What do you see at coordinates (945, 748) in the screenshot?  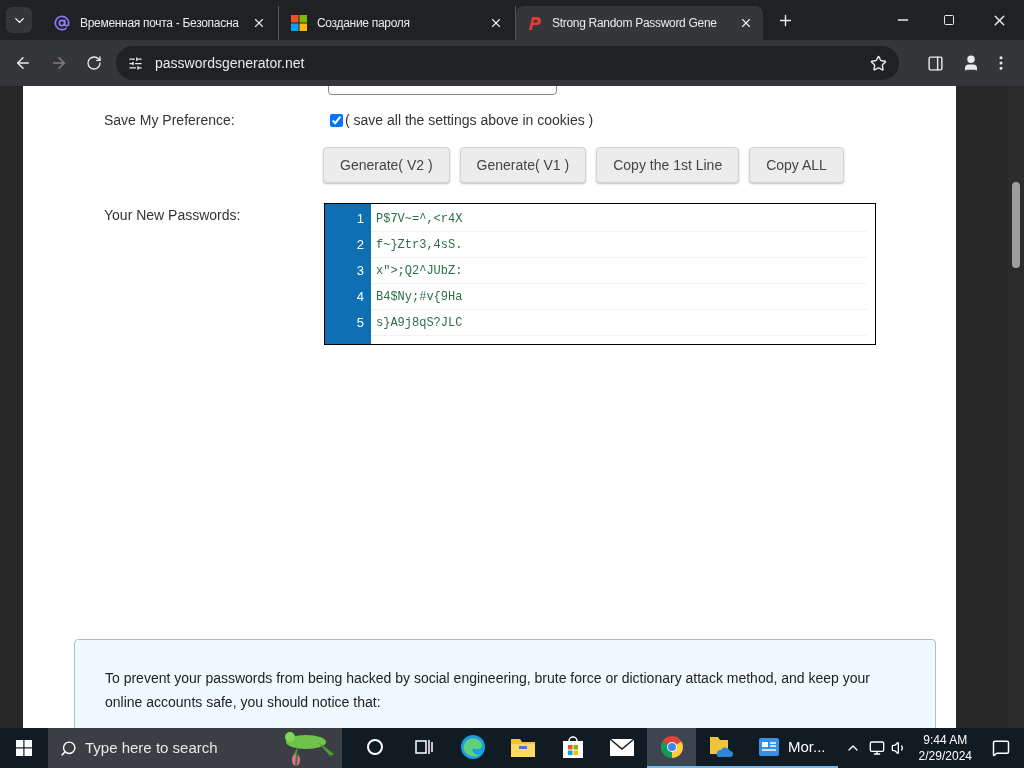 I see `clock: 9:44 AM 2/29/2024` at bounding box center [945, 748].